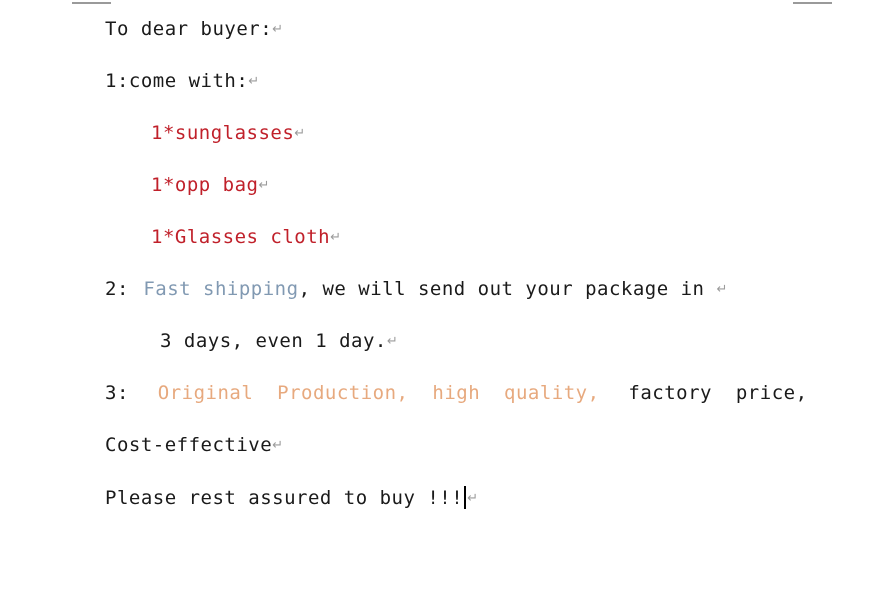 This screenshot has height=597, width=882. What do you see at coordinates (812, 3) in the screenshot?
I see `right-margin-marker` at bounding box center [812, 3].